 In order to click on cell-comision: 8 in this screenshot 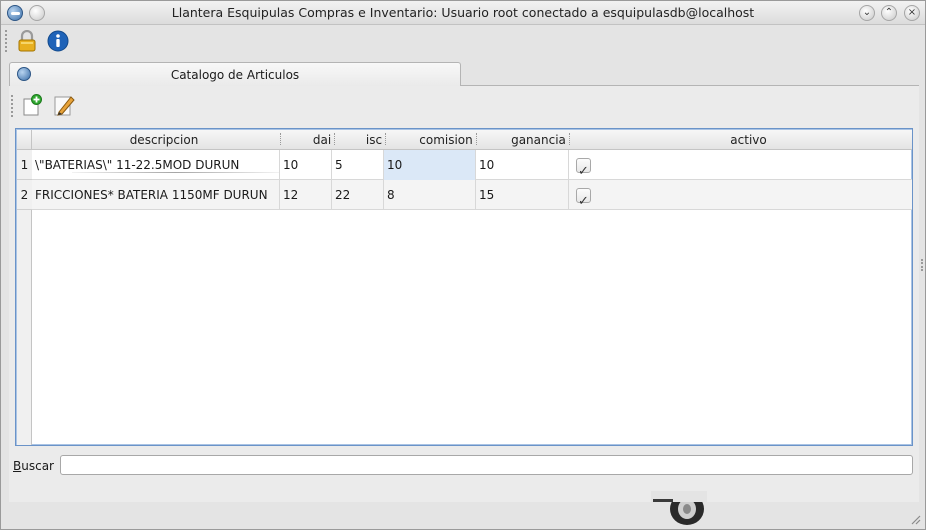, I will do `click(430, 195)`.